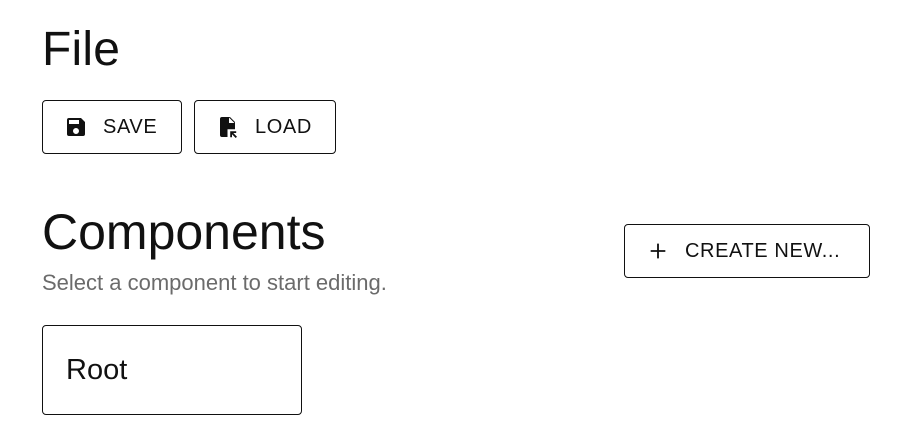  I want to click on plus-icon, so click(658, 251).